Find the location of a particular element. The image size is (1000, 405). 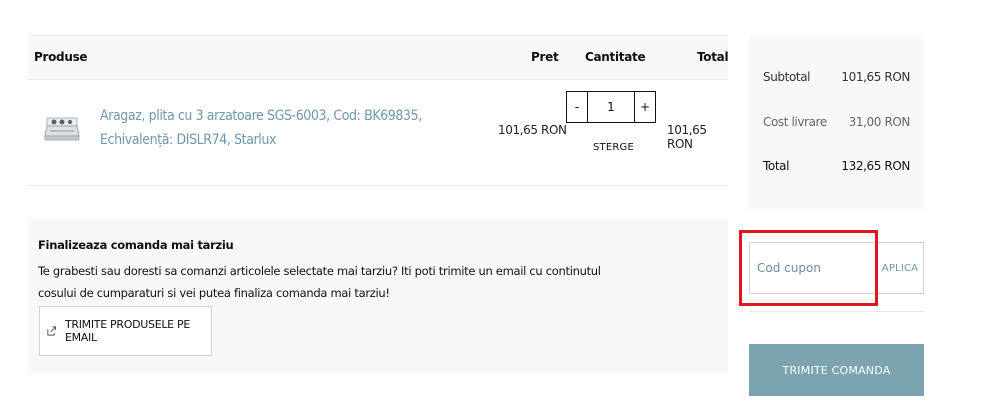

summary-divider is located at coordinates (836, 311).